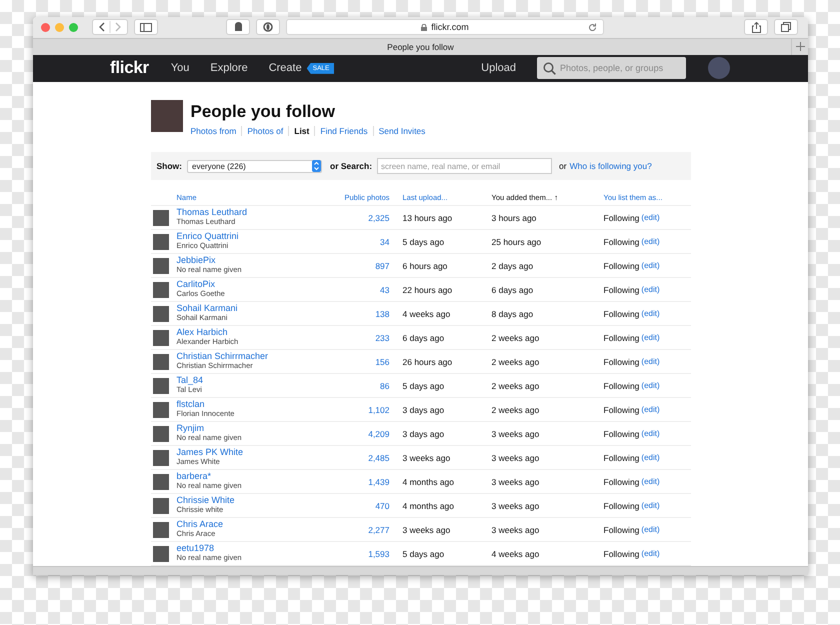 The image size is (840, 625). I want to click on user-link: Sohail Karmani, so click(251, 309).